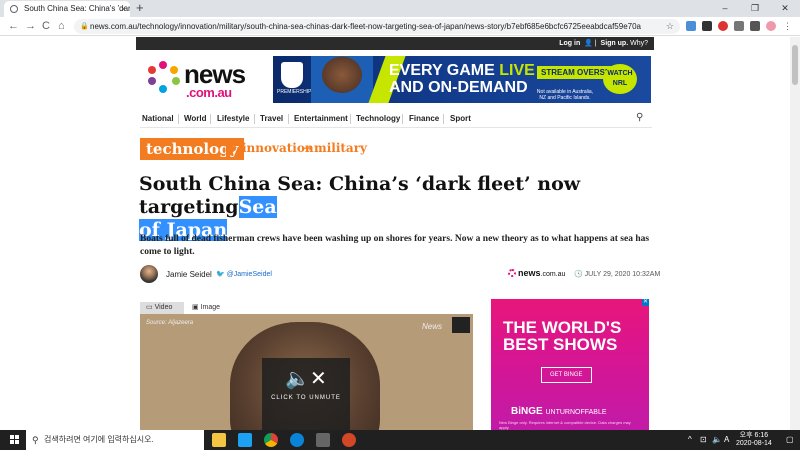 The image size is (800, 450). What do you see at coordinates (707, 26) in the screenshot?
I see `extension-n-icon` at bounding box center [707, 26].